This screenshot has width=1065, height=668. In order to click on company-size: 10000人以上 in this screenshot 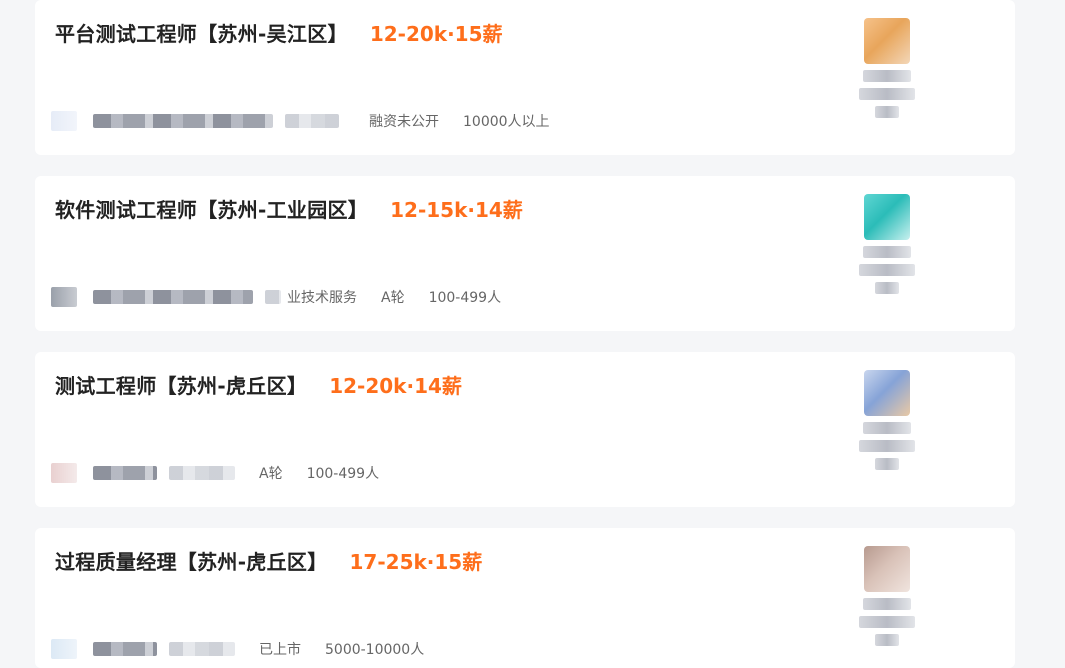, I will do `click(506, 122)`.